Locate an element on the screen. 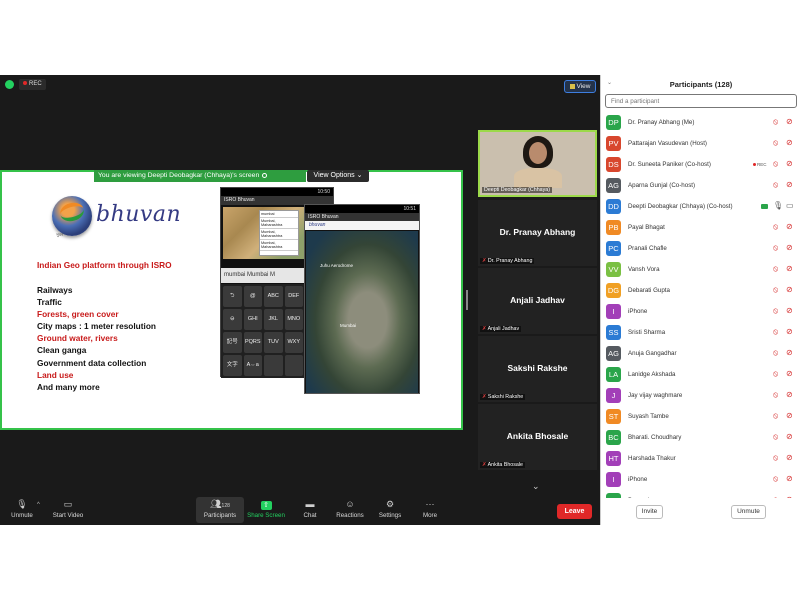 The height and width of the screenshot is (600, 800). participant-row: D Devendra ⦸ ⊘ is located at coordinates (700, 494).